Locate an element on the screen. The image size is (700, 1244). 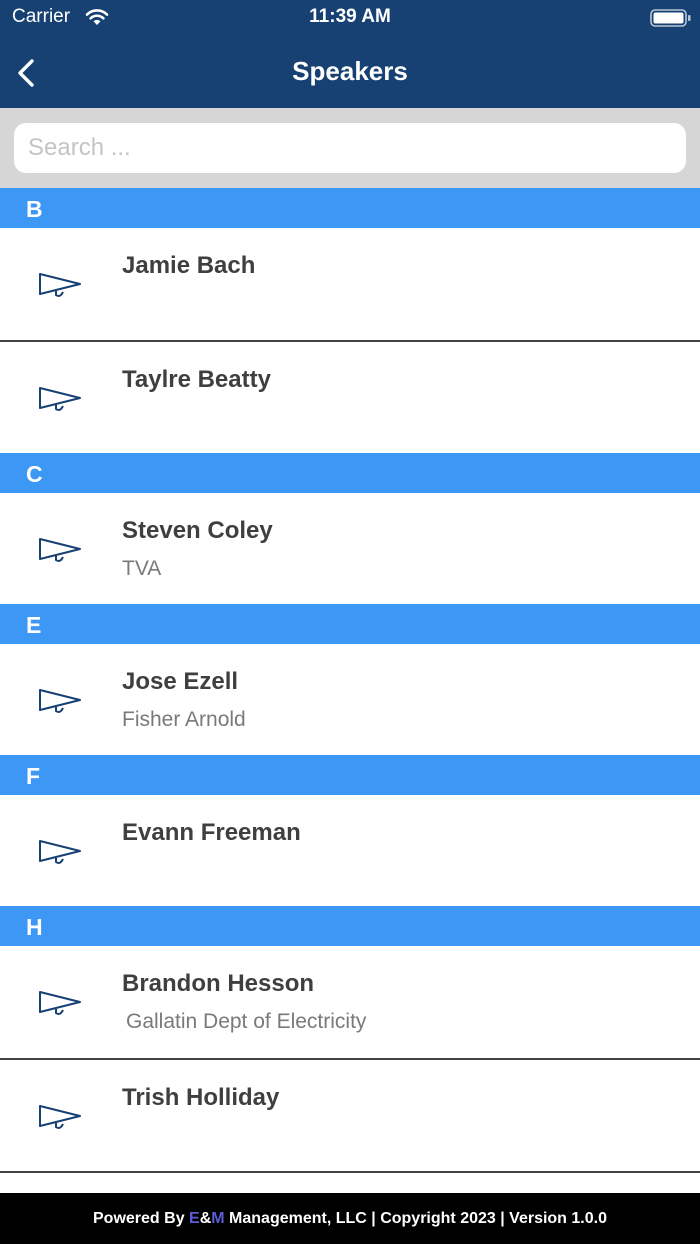
search-input is located at coordinates (350, 148).